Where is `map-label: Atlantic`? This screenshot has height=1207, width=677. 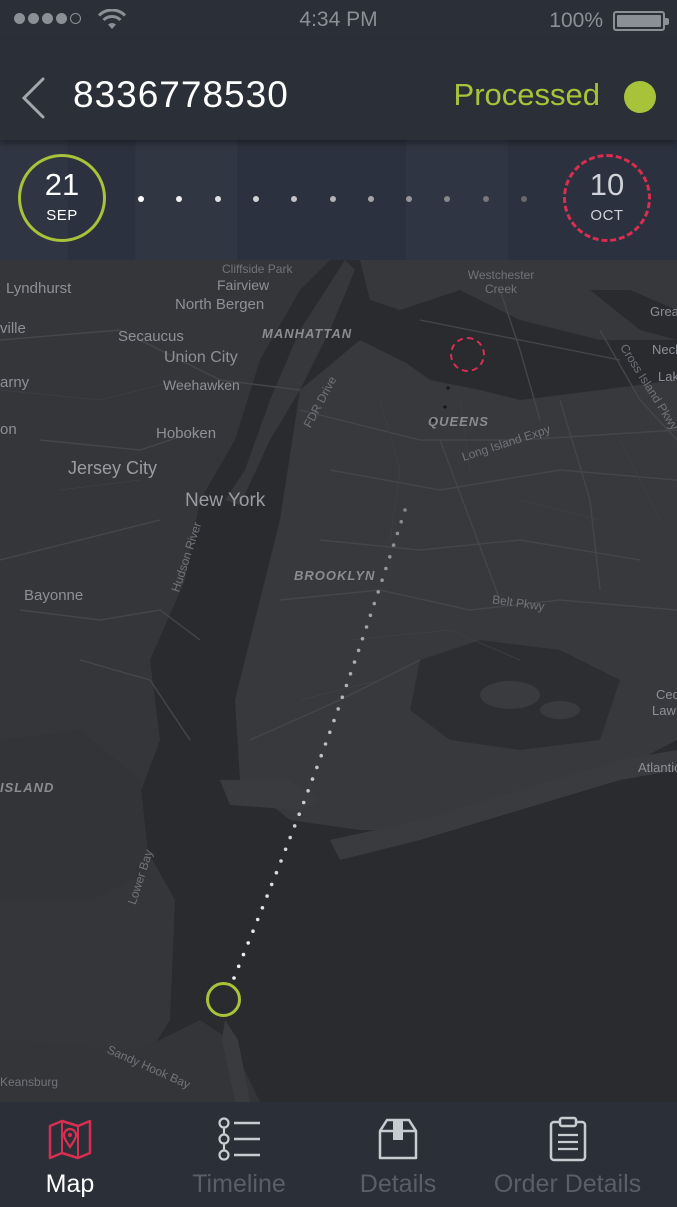 map-label: Atlantic is located at coordinates (657, 767).